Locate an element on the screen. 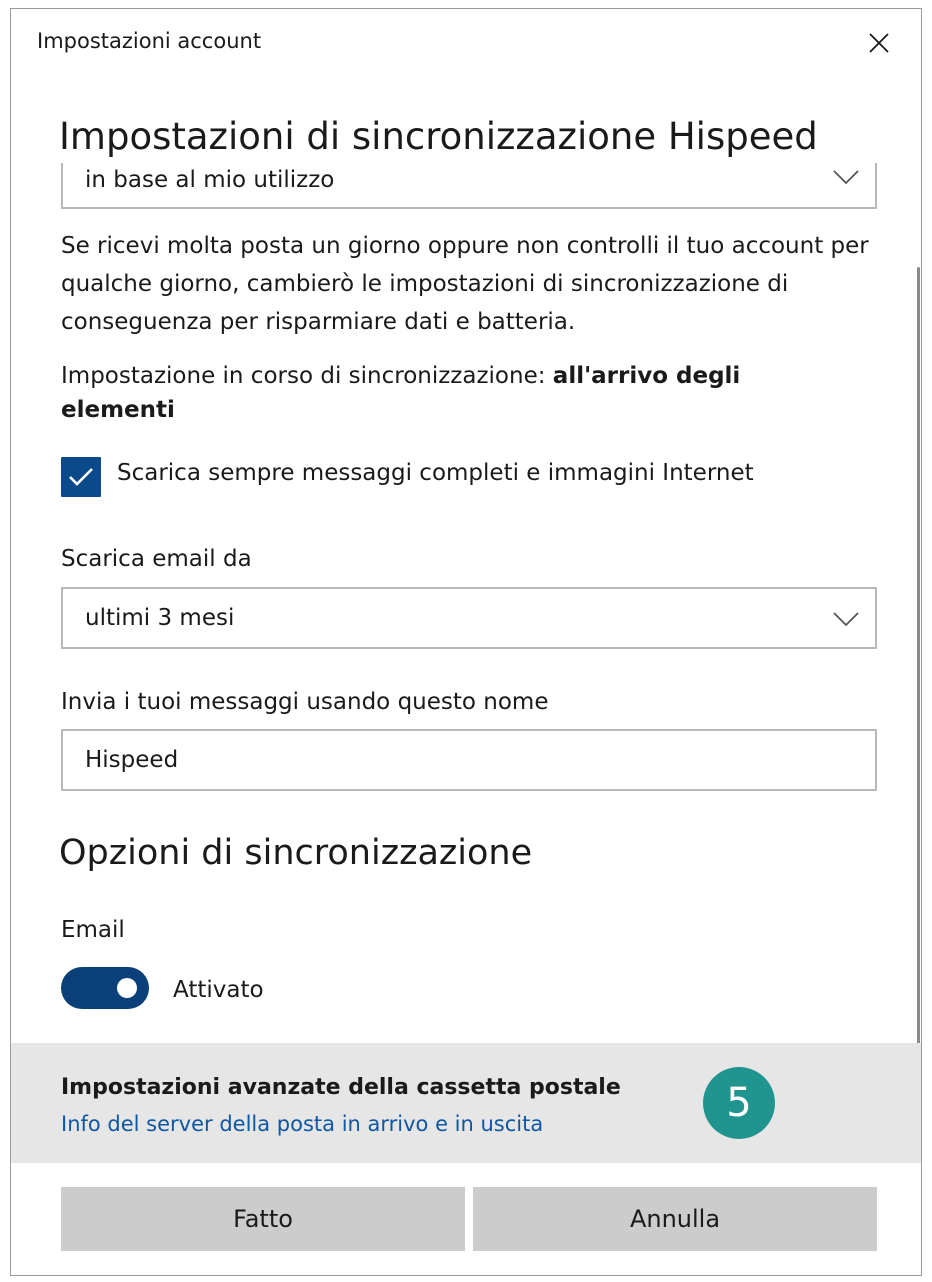 The height and width of the screenshot is (1282, 932). toggle-knob is located at coordinates (127, 988).